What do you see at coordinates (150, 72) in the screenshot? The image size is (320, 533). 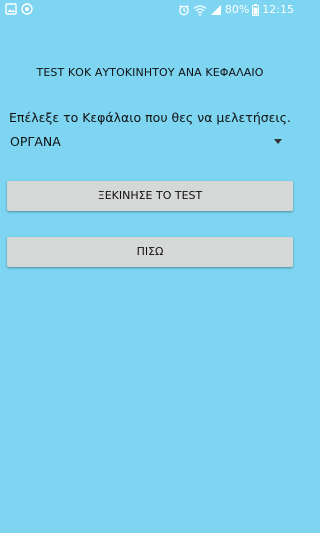 I see `page-title: TEST ΚΟΚ ΑΥΤΟΚΙΝΗΤΟΥ ΑΝΑ ΚΕΦΑΛΑΙΟ` at bounding box center [150, 72].